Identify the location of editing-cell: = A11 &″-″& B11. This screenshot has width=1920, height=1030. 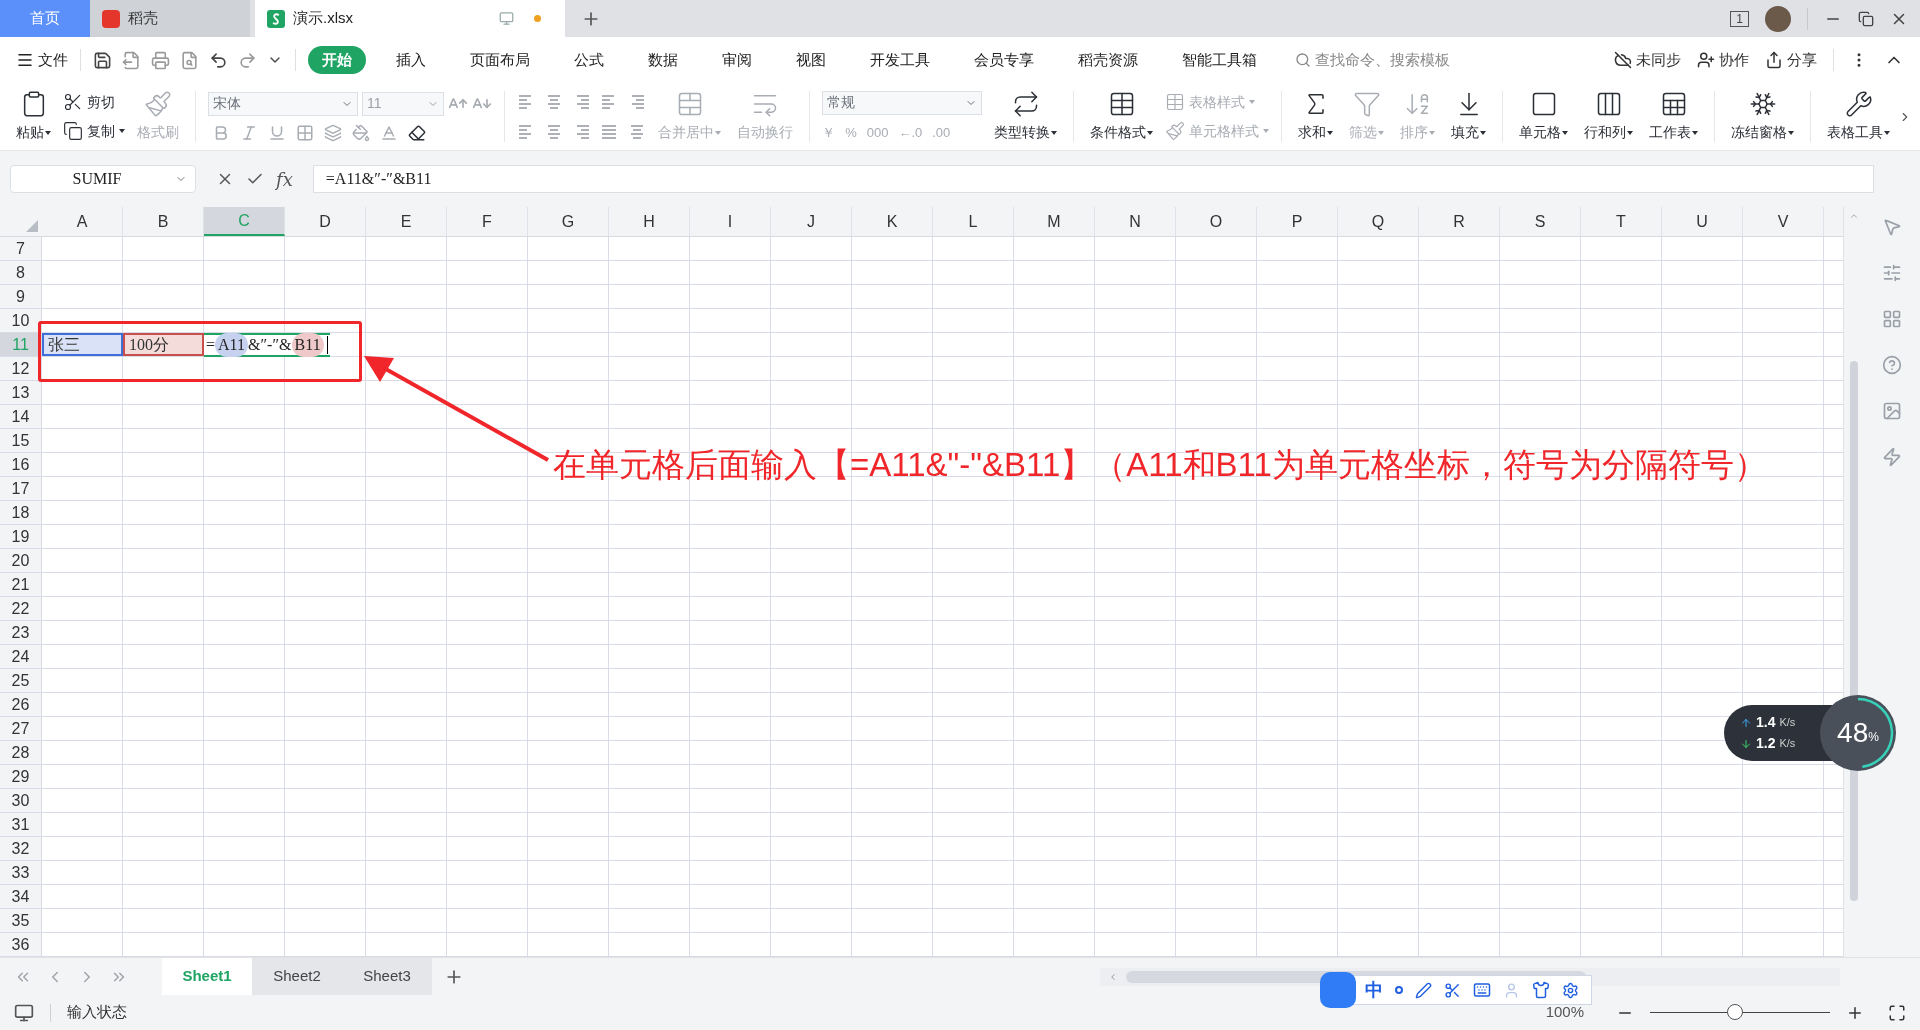
(267, 345).